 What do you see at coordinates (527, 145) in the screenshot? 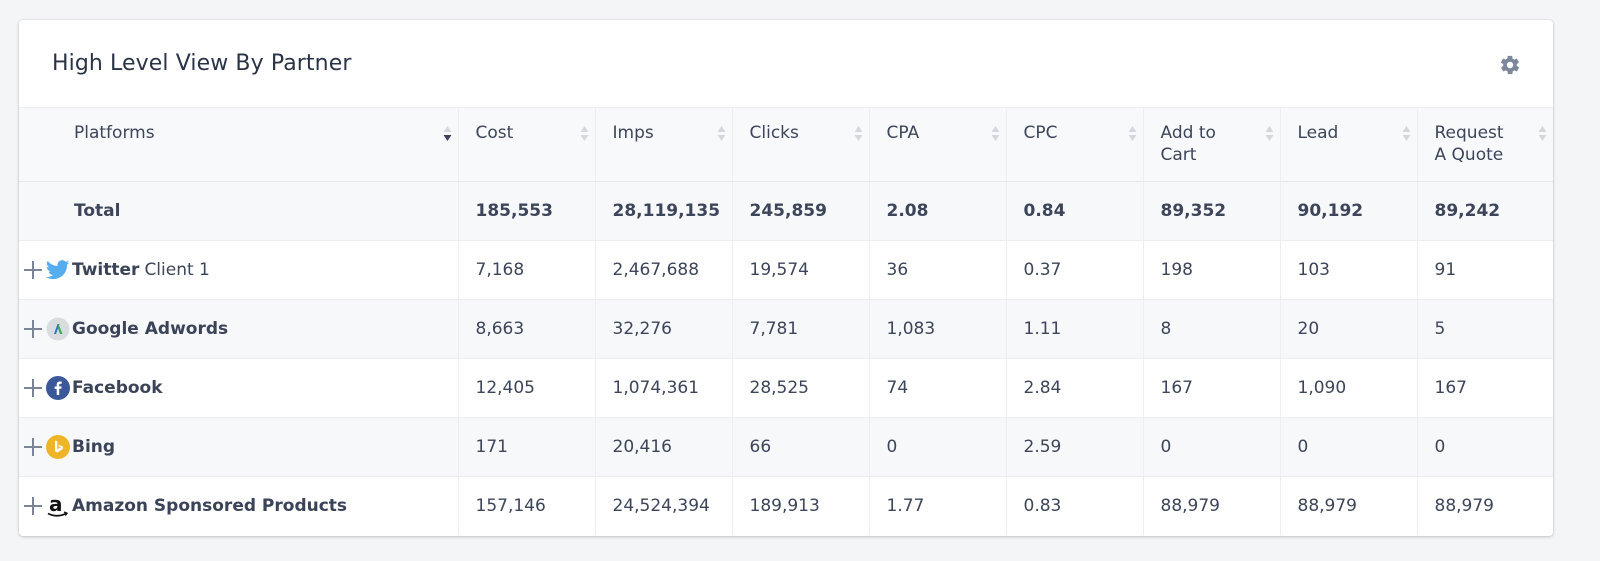
I see `column-header-cost: Cost` at bounding box center [527, 145].